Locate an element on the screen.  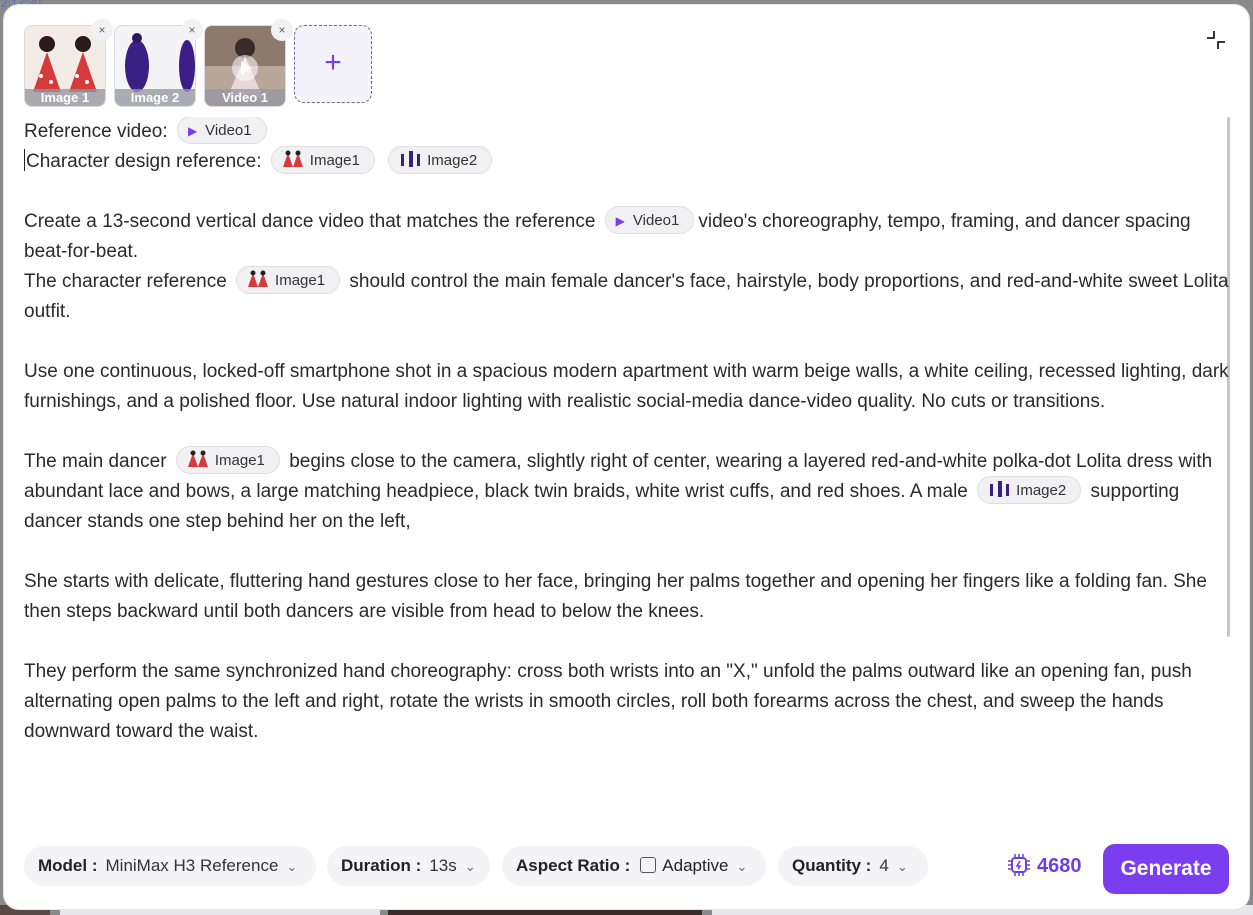
quantity-select: Quantity : 4 ⌄ is located at coordinates (853, 866).